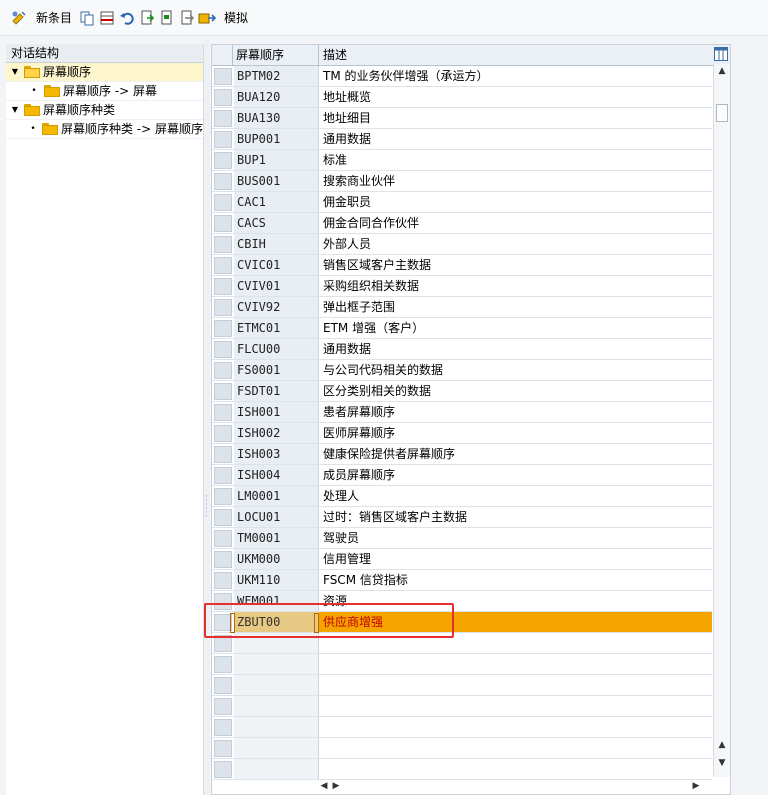 The height and width of the screenshot is (795, 768). I want to click on description-cell: 处理人, so click(515, 496).